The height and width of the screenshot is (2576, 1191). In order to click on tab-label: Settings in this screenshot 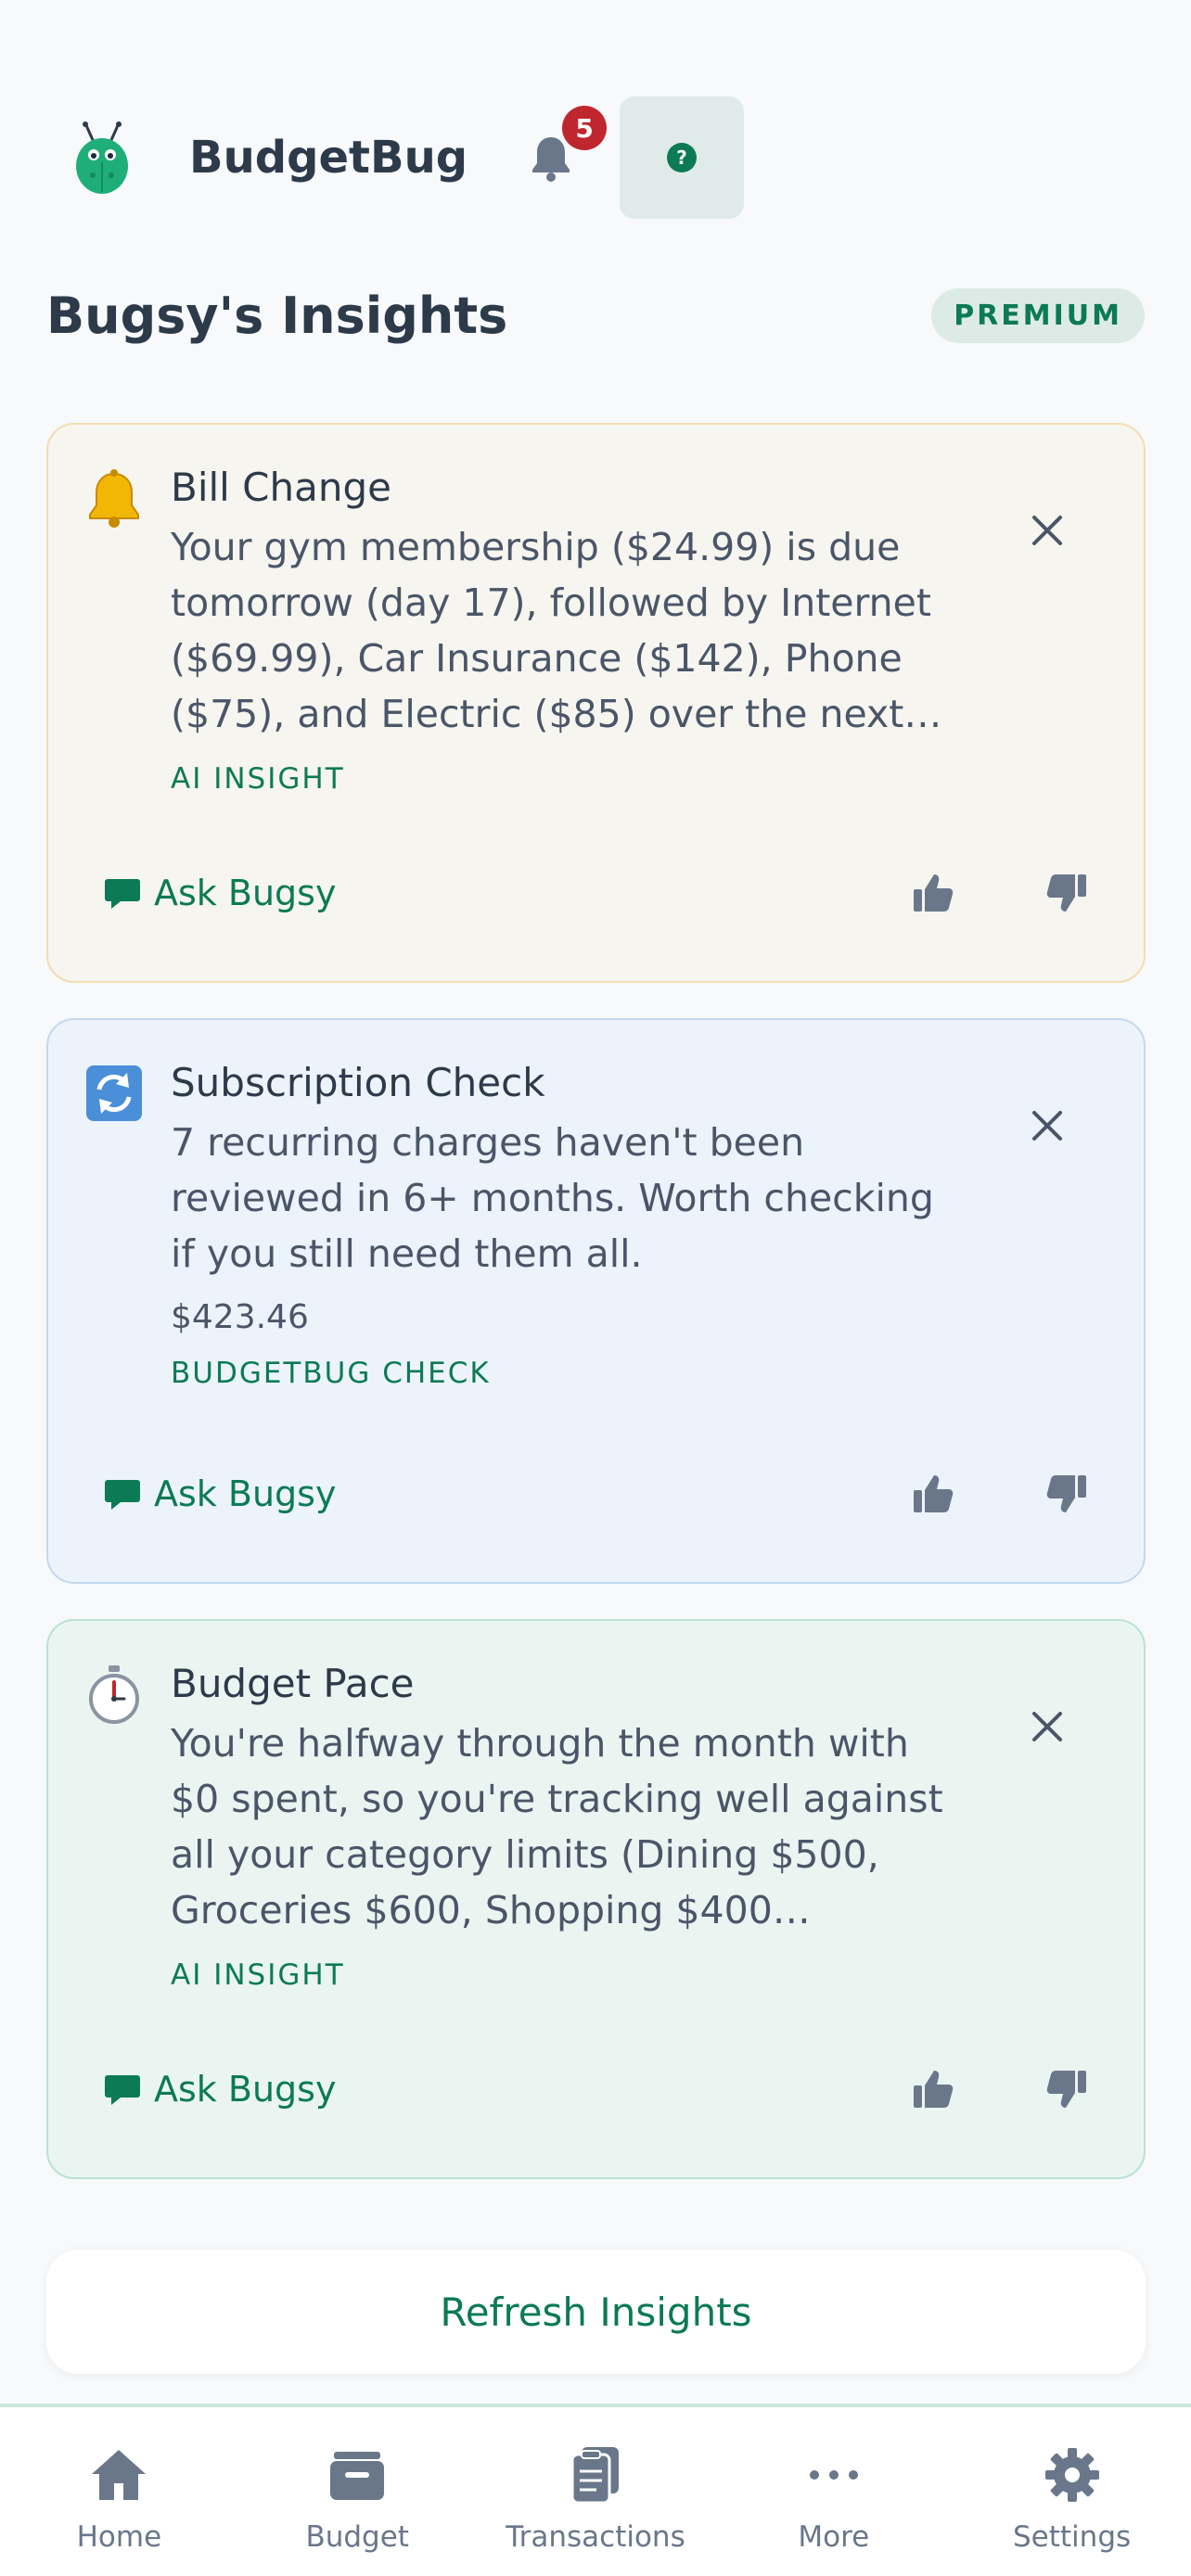, I will do `click(1073, 2537)`.